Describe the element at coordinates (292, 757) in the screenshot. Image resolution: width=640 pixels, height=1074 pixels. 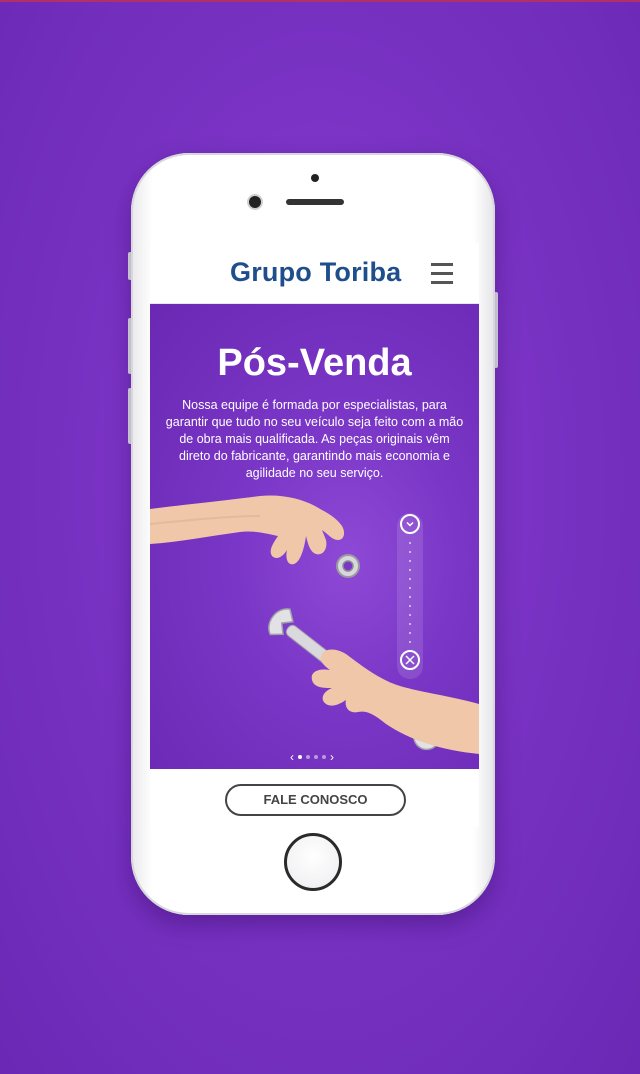
I see `chevron-left-icon: ‹` at that location.